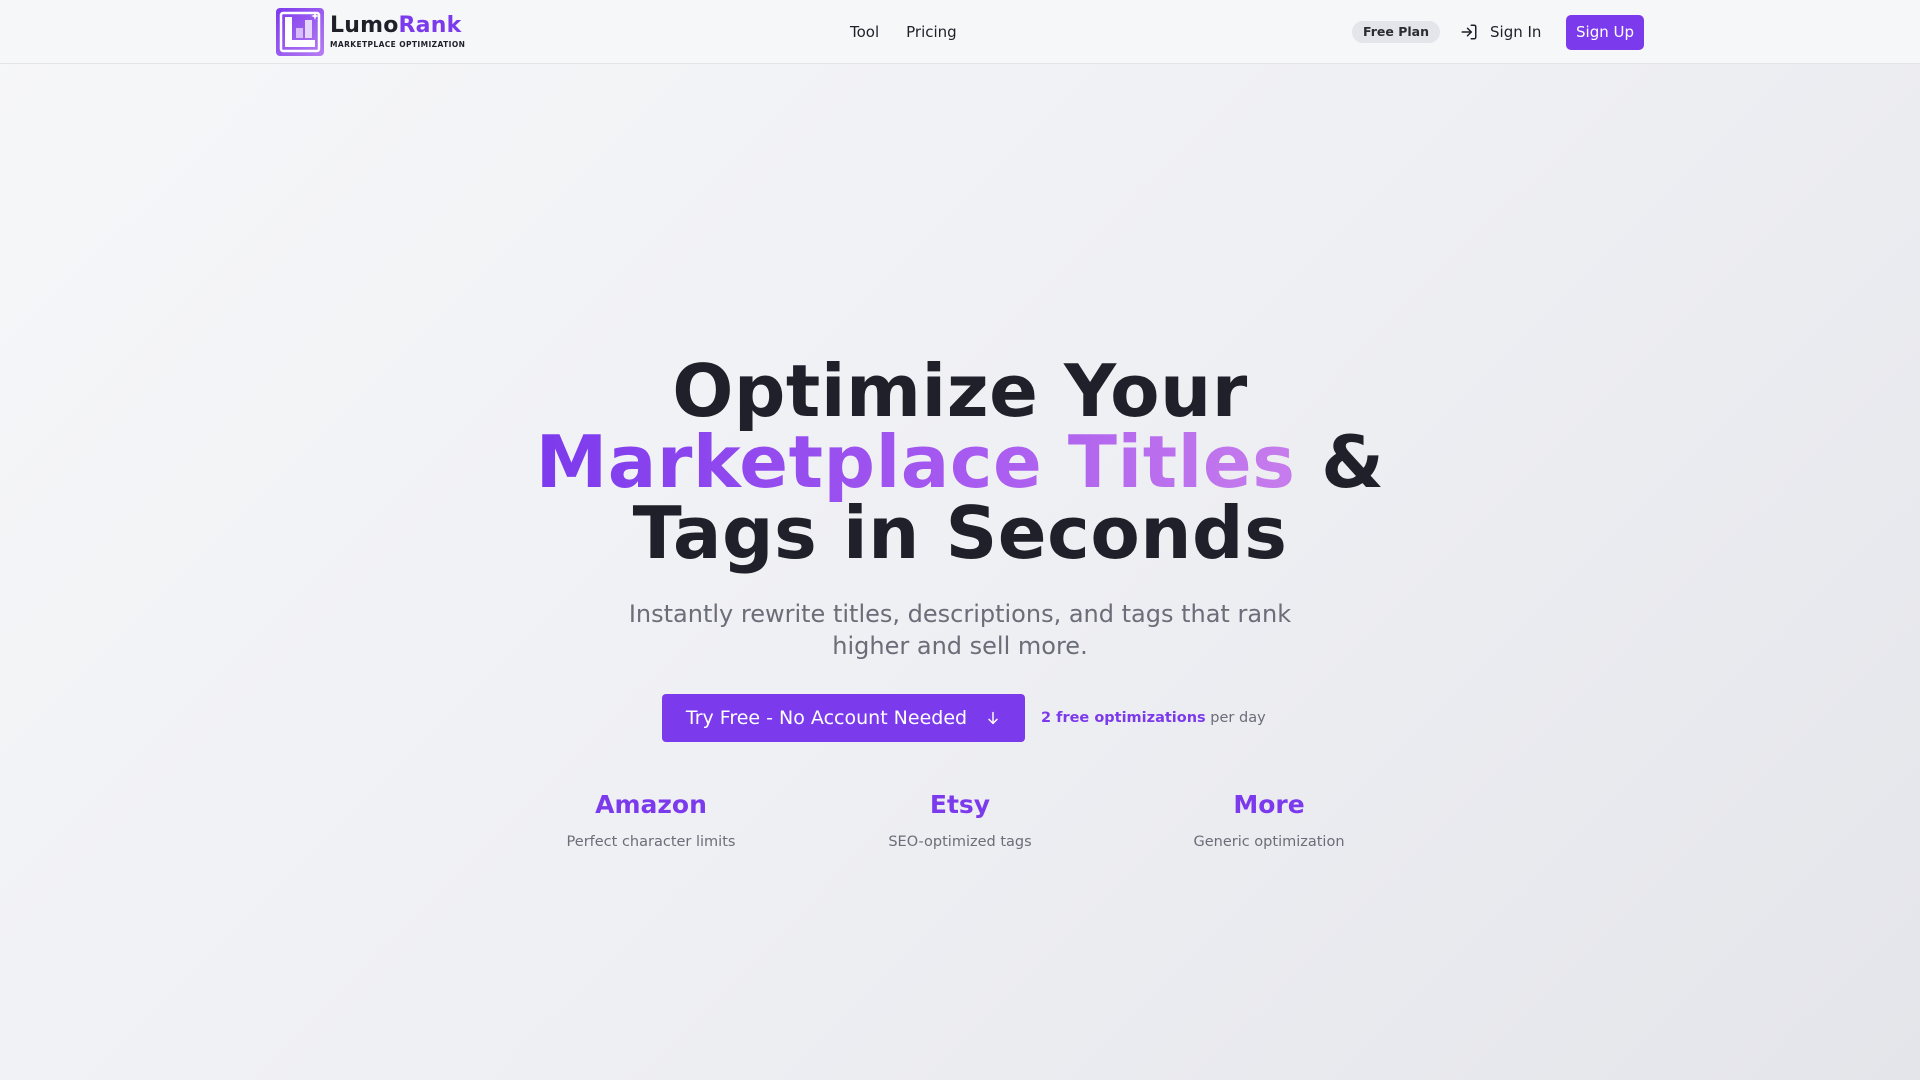 This screenshot has width=1920, height=1080. What do you see at coordinates (1123, 718) in the screenshot?
I see `free-usage-count: 2 free optimizations` at bounding box center [1123, 718].